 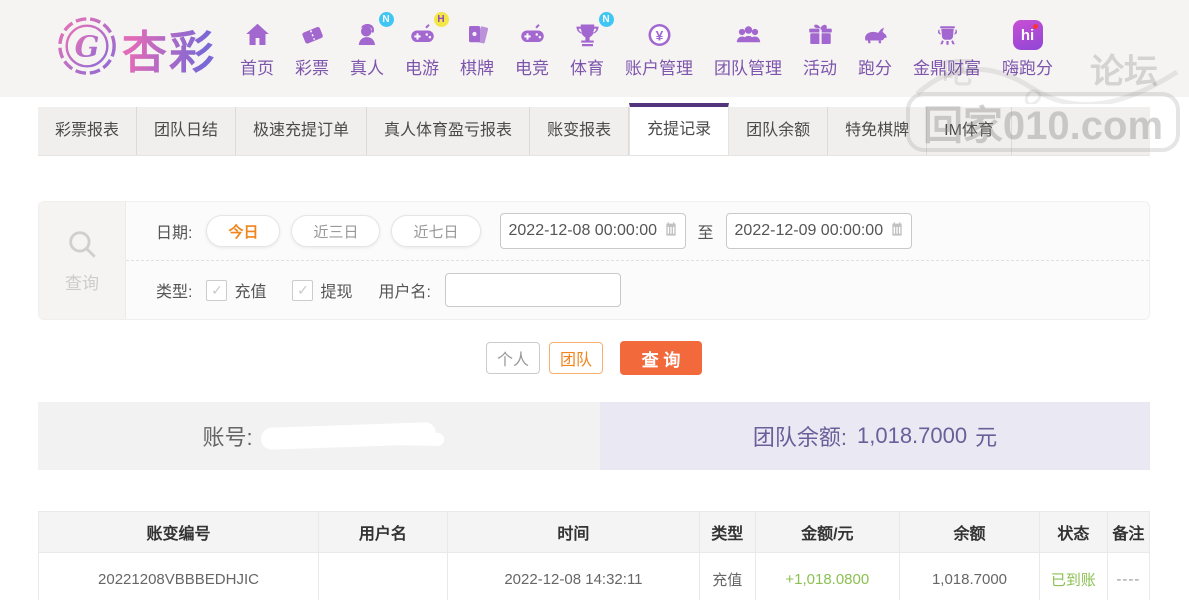 What do you see at coordinates (82, 283) in the screenshot?
I see `search-side-label: 查询` at bounding box center [82, 283].